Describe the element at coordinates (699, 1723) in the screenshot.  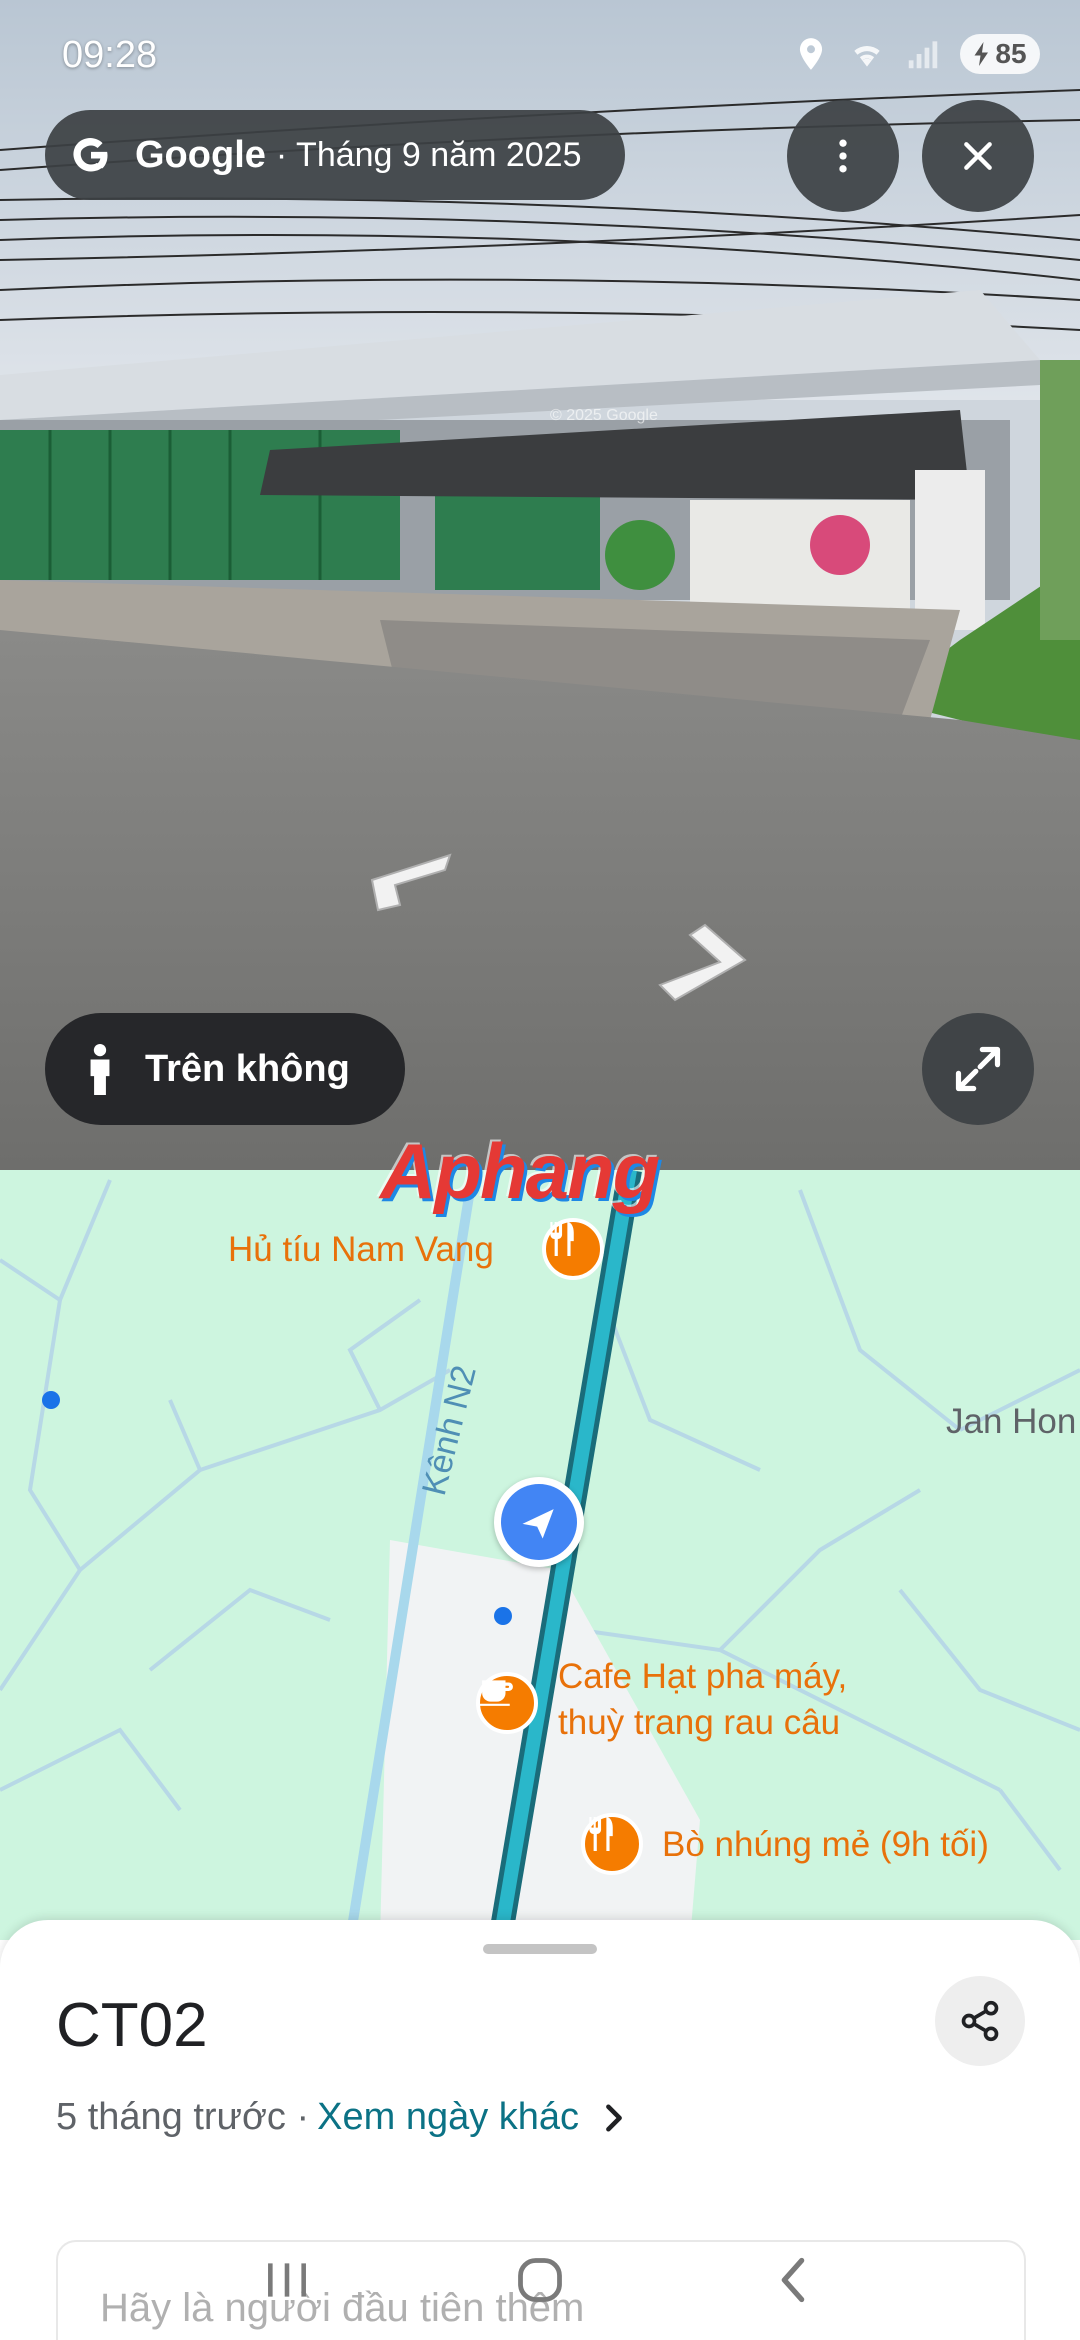
I see `poi-label-cafe-line2: thuỳ trang rau câu` at that location.